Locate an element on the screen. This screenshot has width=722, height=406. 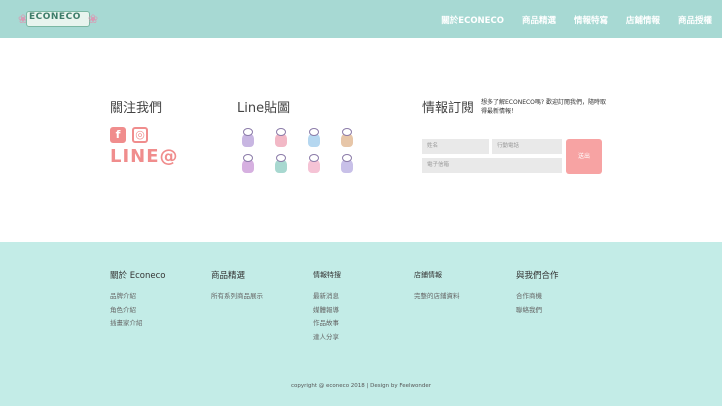
footer-link: 達人分享 is located at coordinates (327, 338).